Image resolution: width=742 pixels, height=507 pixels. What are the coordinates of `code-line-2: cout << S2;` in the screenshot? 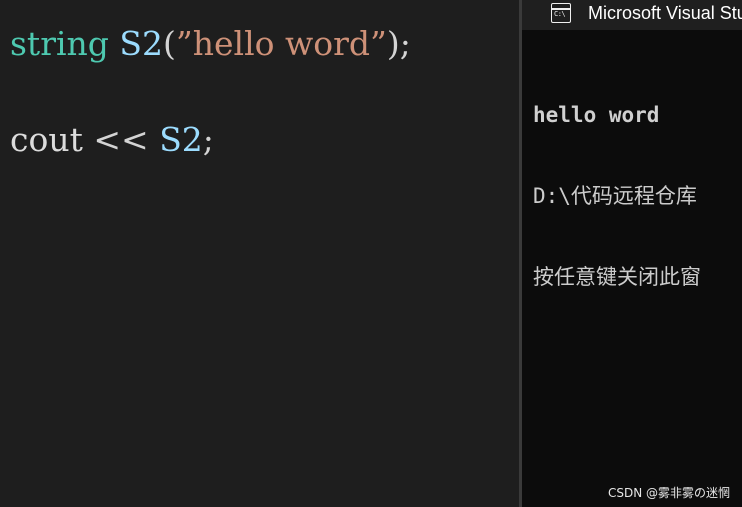 It's located at (112, 140).